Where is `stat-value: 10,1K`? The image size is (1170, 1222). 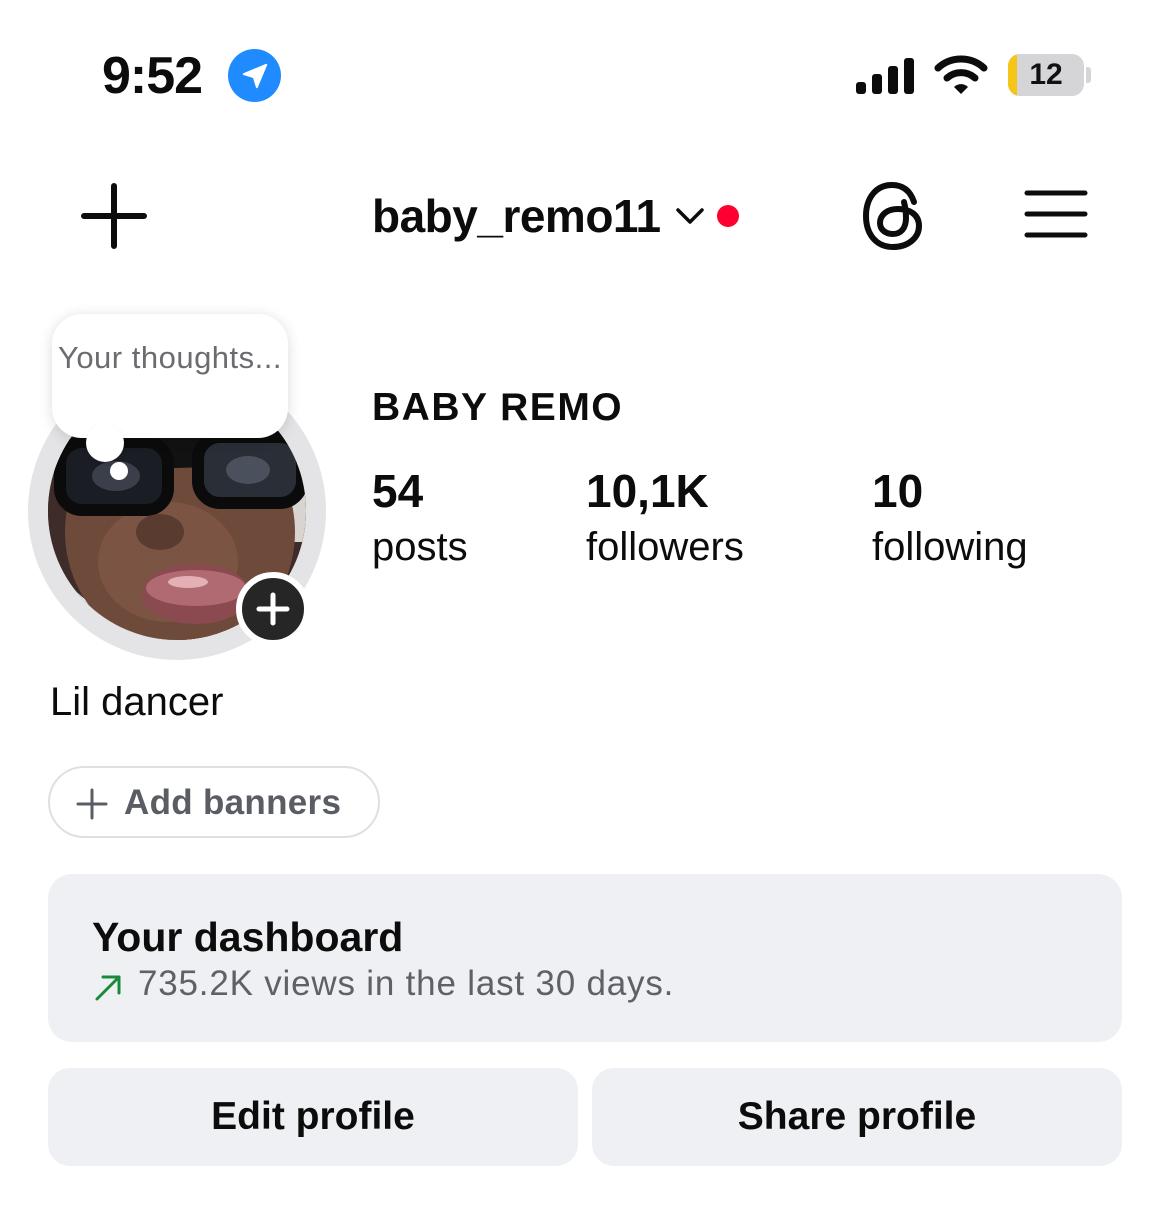
stat-value: 10,1K is located at coordinates (647, 491).